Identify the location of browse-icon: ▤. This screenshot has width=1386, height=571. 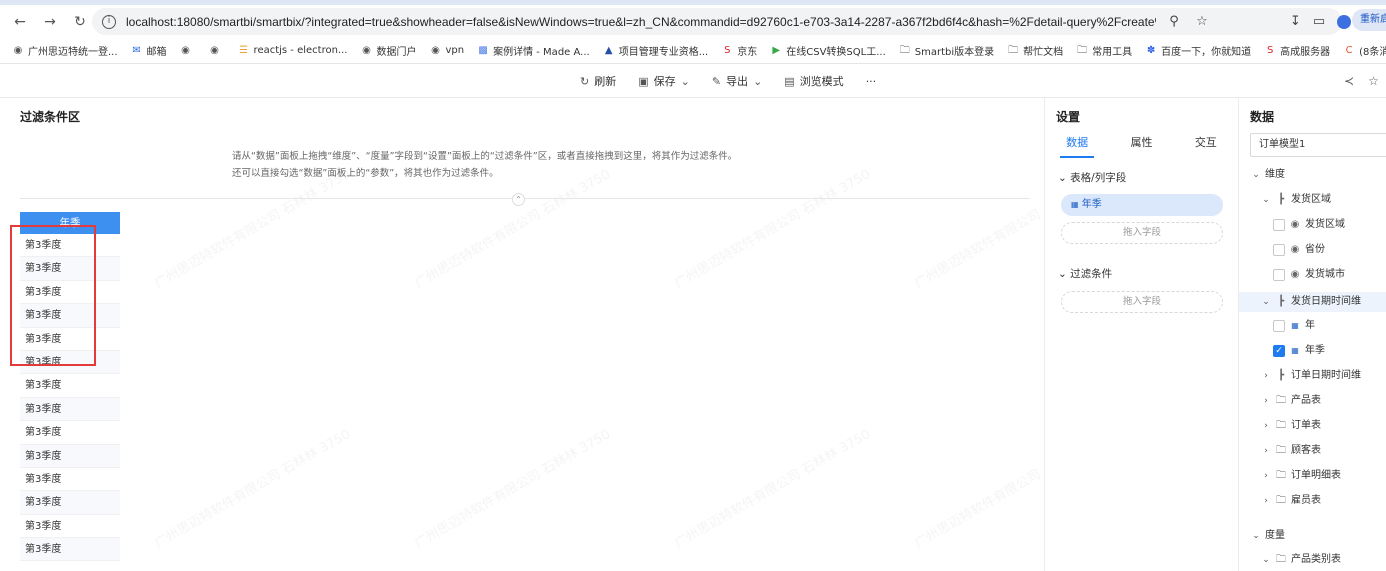
(789, 81).